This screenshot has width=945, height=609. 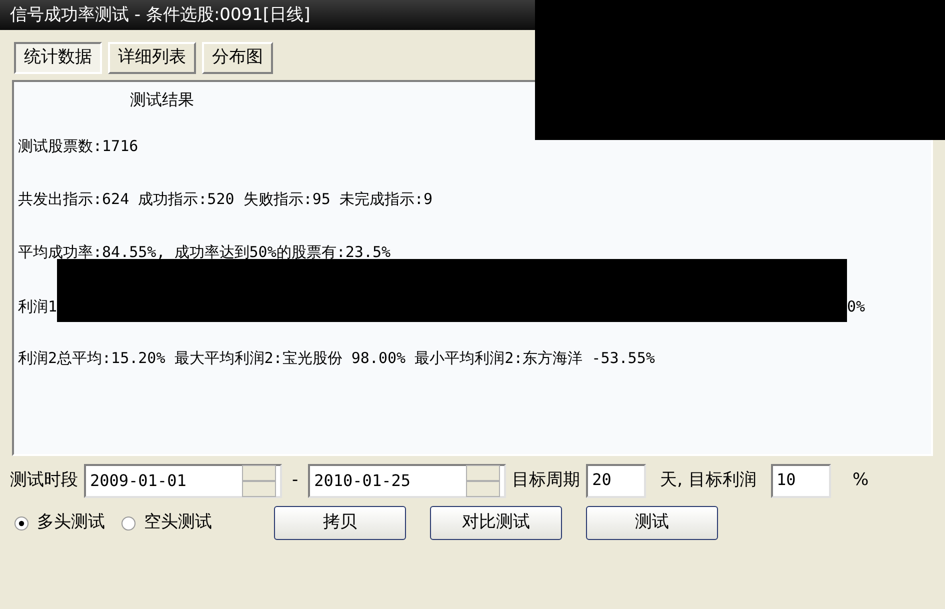 What do you see at coordinates (652, 523) in the screenshot?
I see `action-button: 测试` at bounding box center [652, 523].